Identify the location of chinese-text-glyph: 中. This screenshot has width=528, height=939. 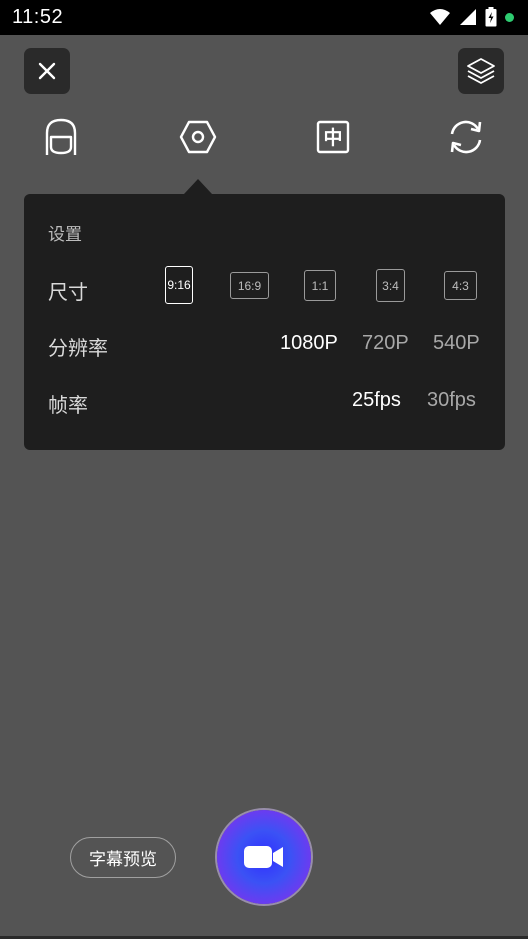
(332, 137).